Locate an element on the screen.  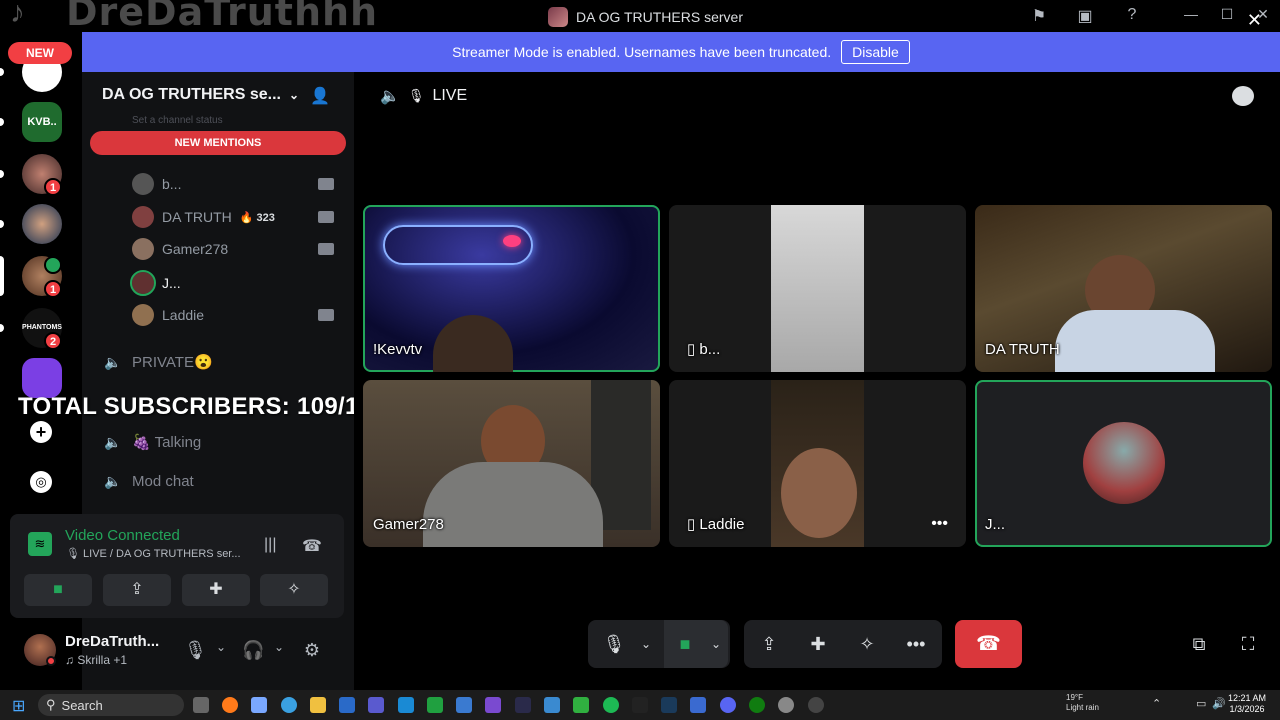
help-icon: ? is located at coordinates (1132, 16).